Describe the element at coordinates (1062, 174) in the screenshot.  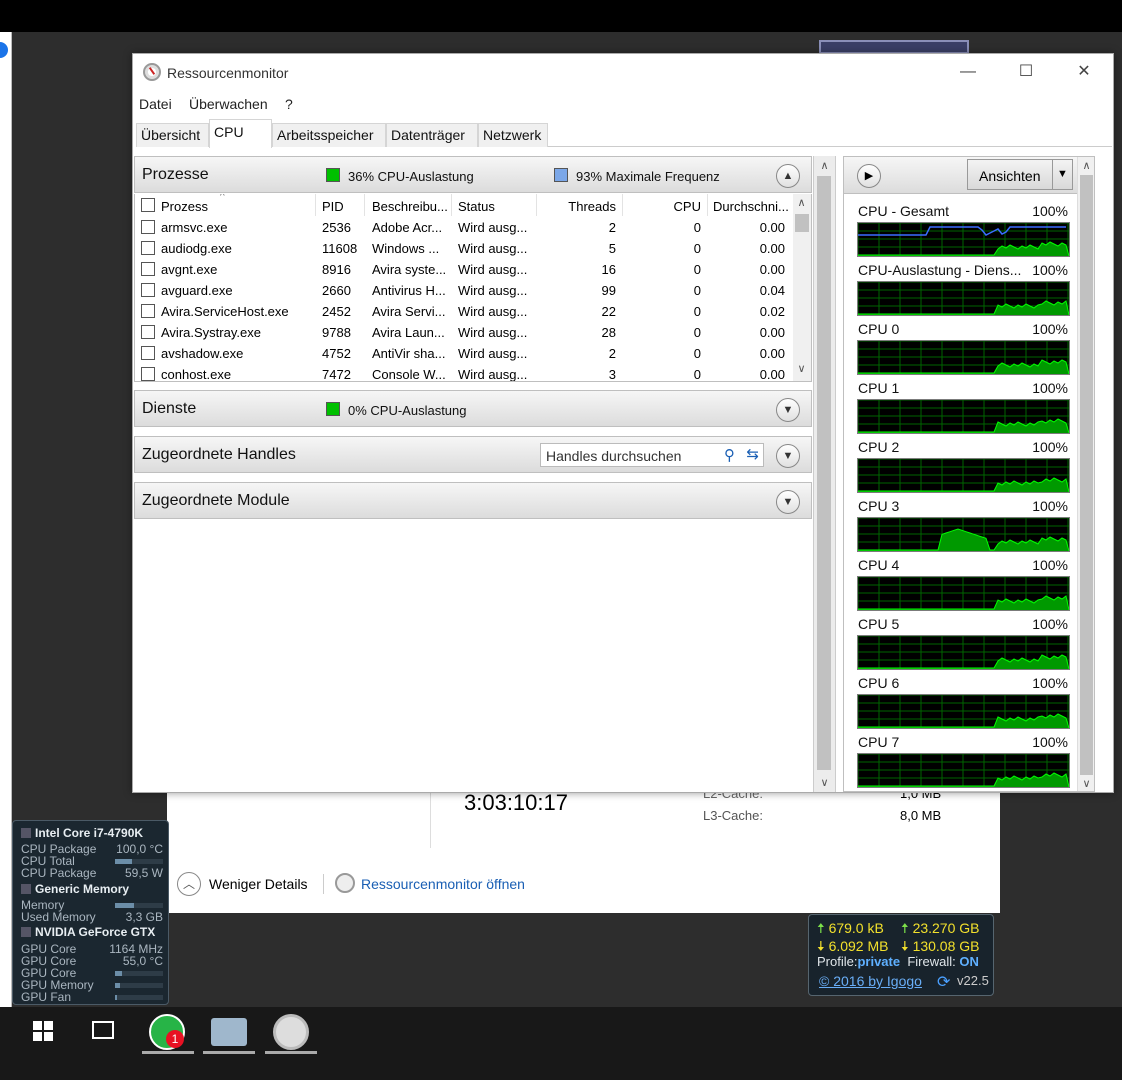
I see `dropdown-arrow-icon: ▼` at that location.